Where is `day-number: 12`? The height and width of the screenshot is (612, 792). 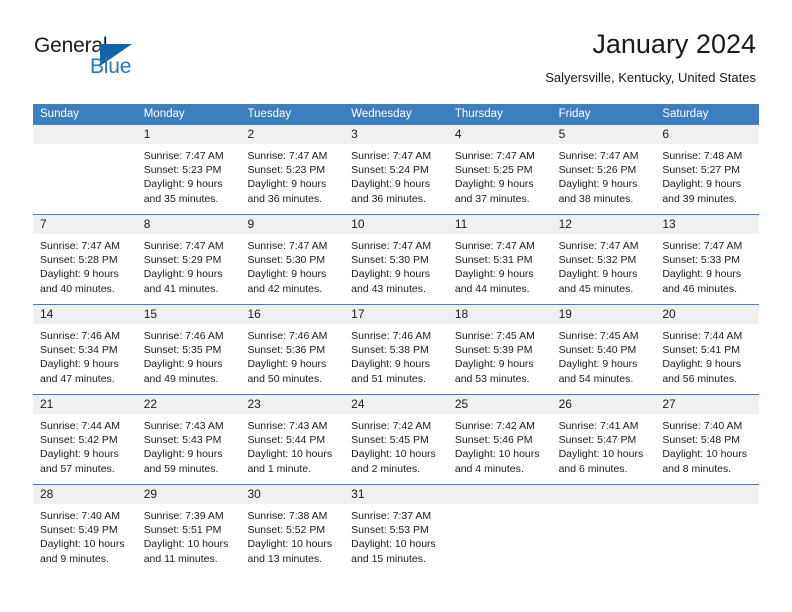 day-number: 12 is located at coordinates (603, 224).